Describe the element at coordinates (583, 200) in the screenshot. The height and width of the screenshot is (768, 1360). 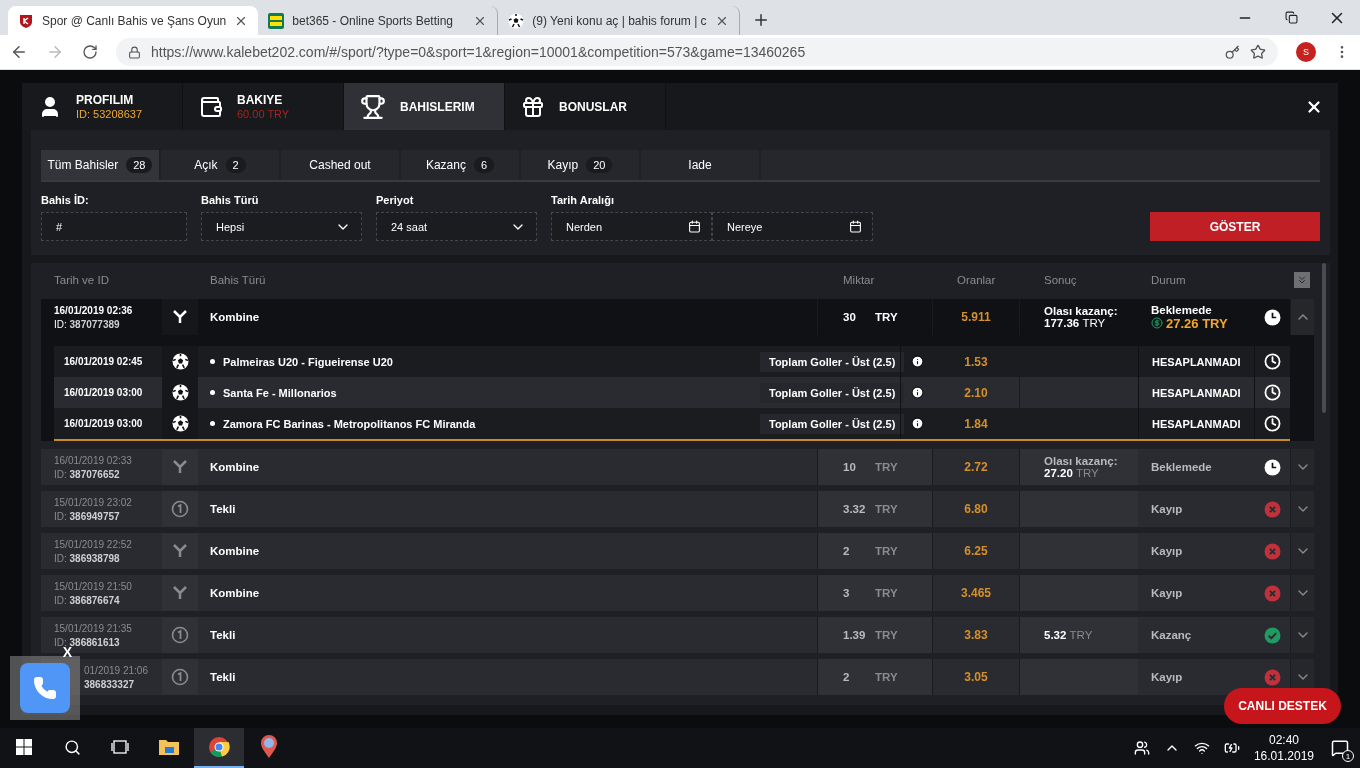
I see `field-label: Tarih Aralığı` at that location.